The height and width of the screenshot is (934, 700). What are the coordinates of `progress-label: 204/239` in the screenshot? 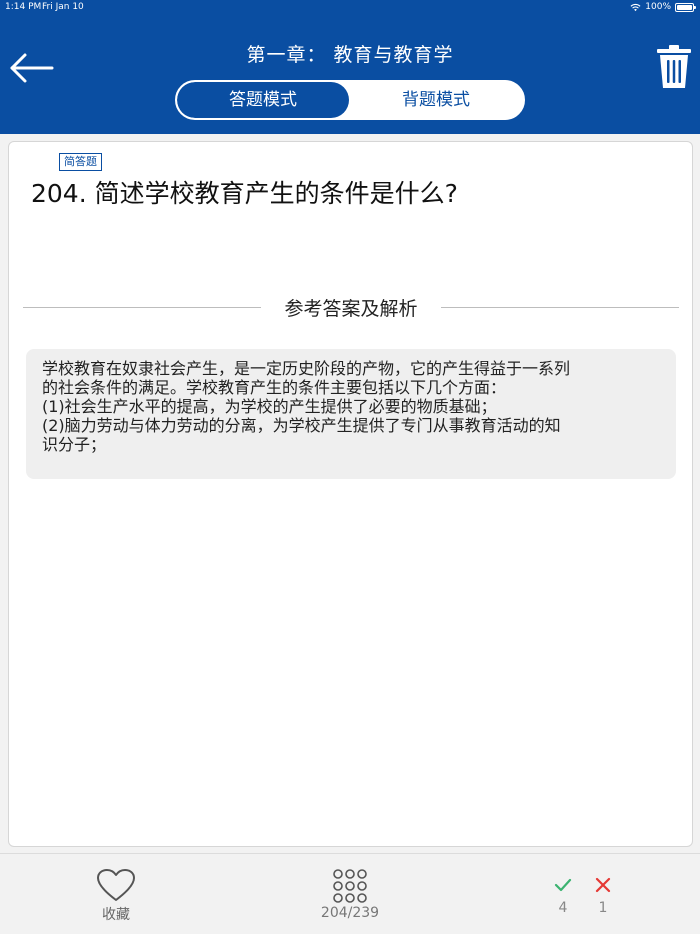 It's located at (350, 913).